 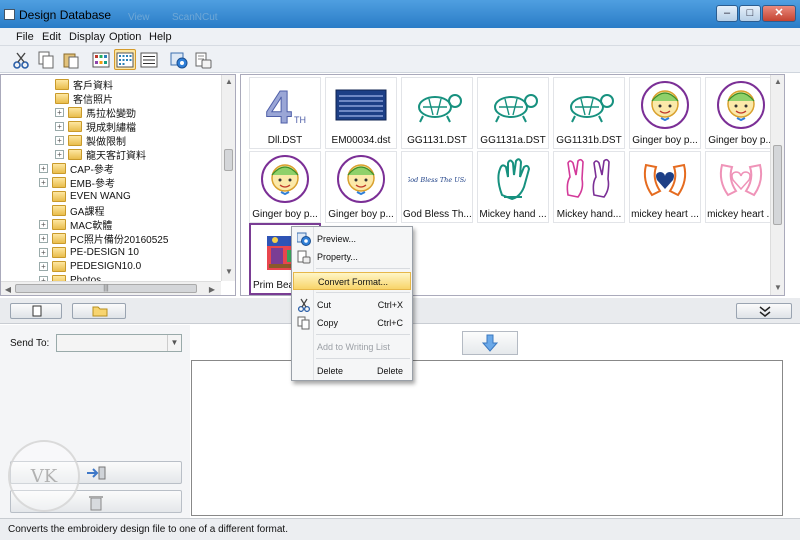 What do you see at coordinates (99, 311) in the screenshot?
I see `folder-button` at bounding box center [99, 311].